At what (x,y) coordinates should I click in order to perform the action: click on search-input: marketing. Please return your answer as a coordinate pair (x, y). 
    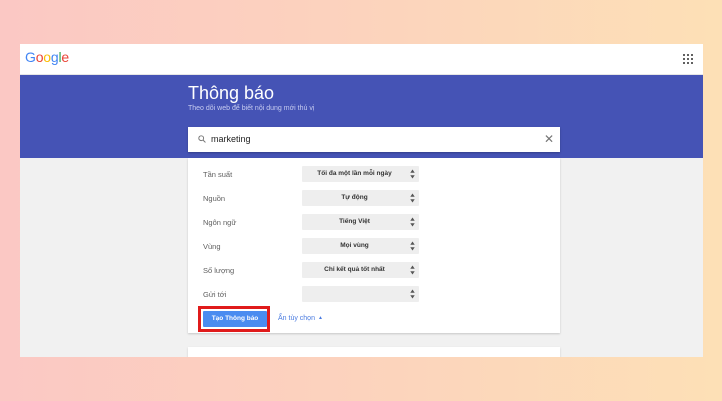
    Looking at the image, I should click on (231, 139).